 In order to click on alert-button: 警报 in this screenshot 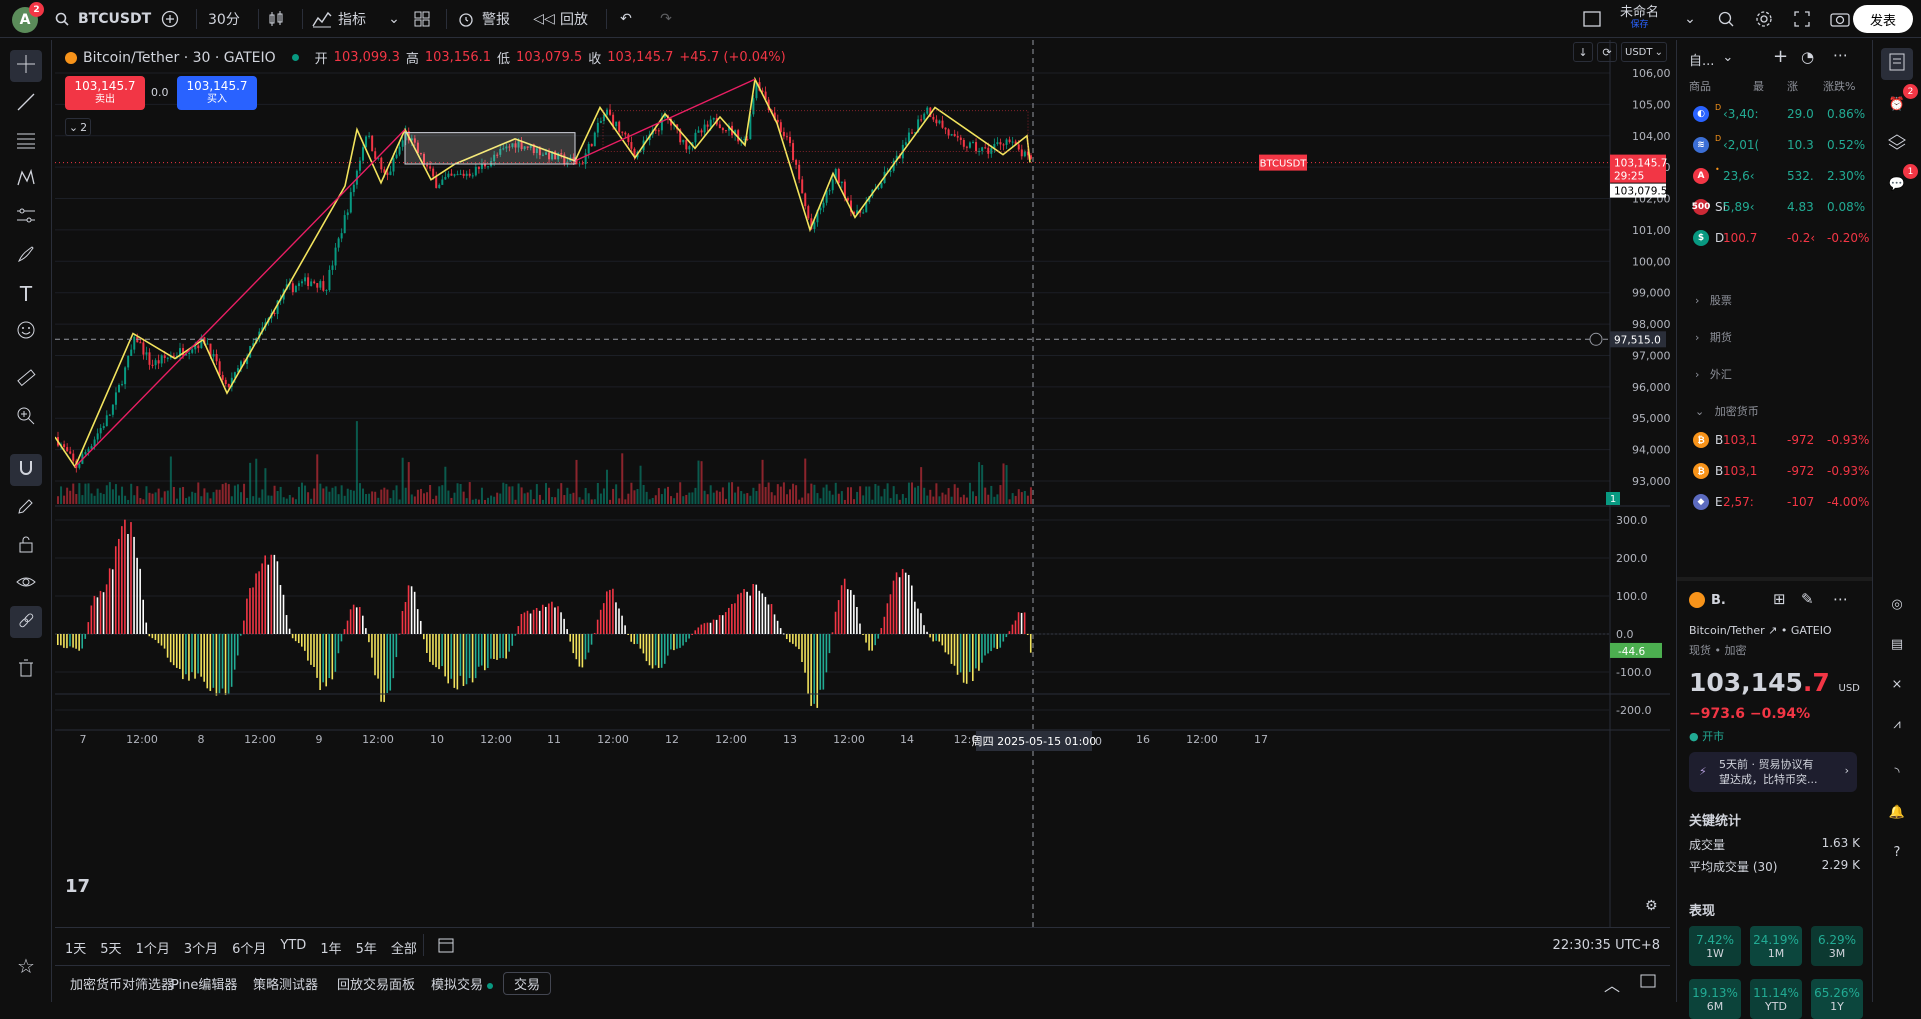, I will do `click(483, 19)`.